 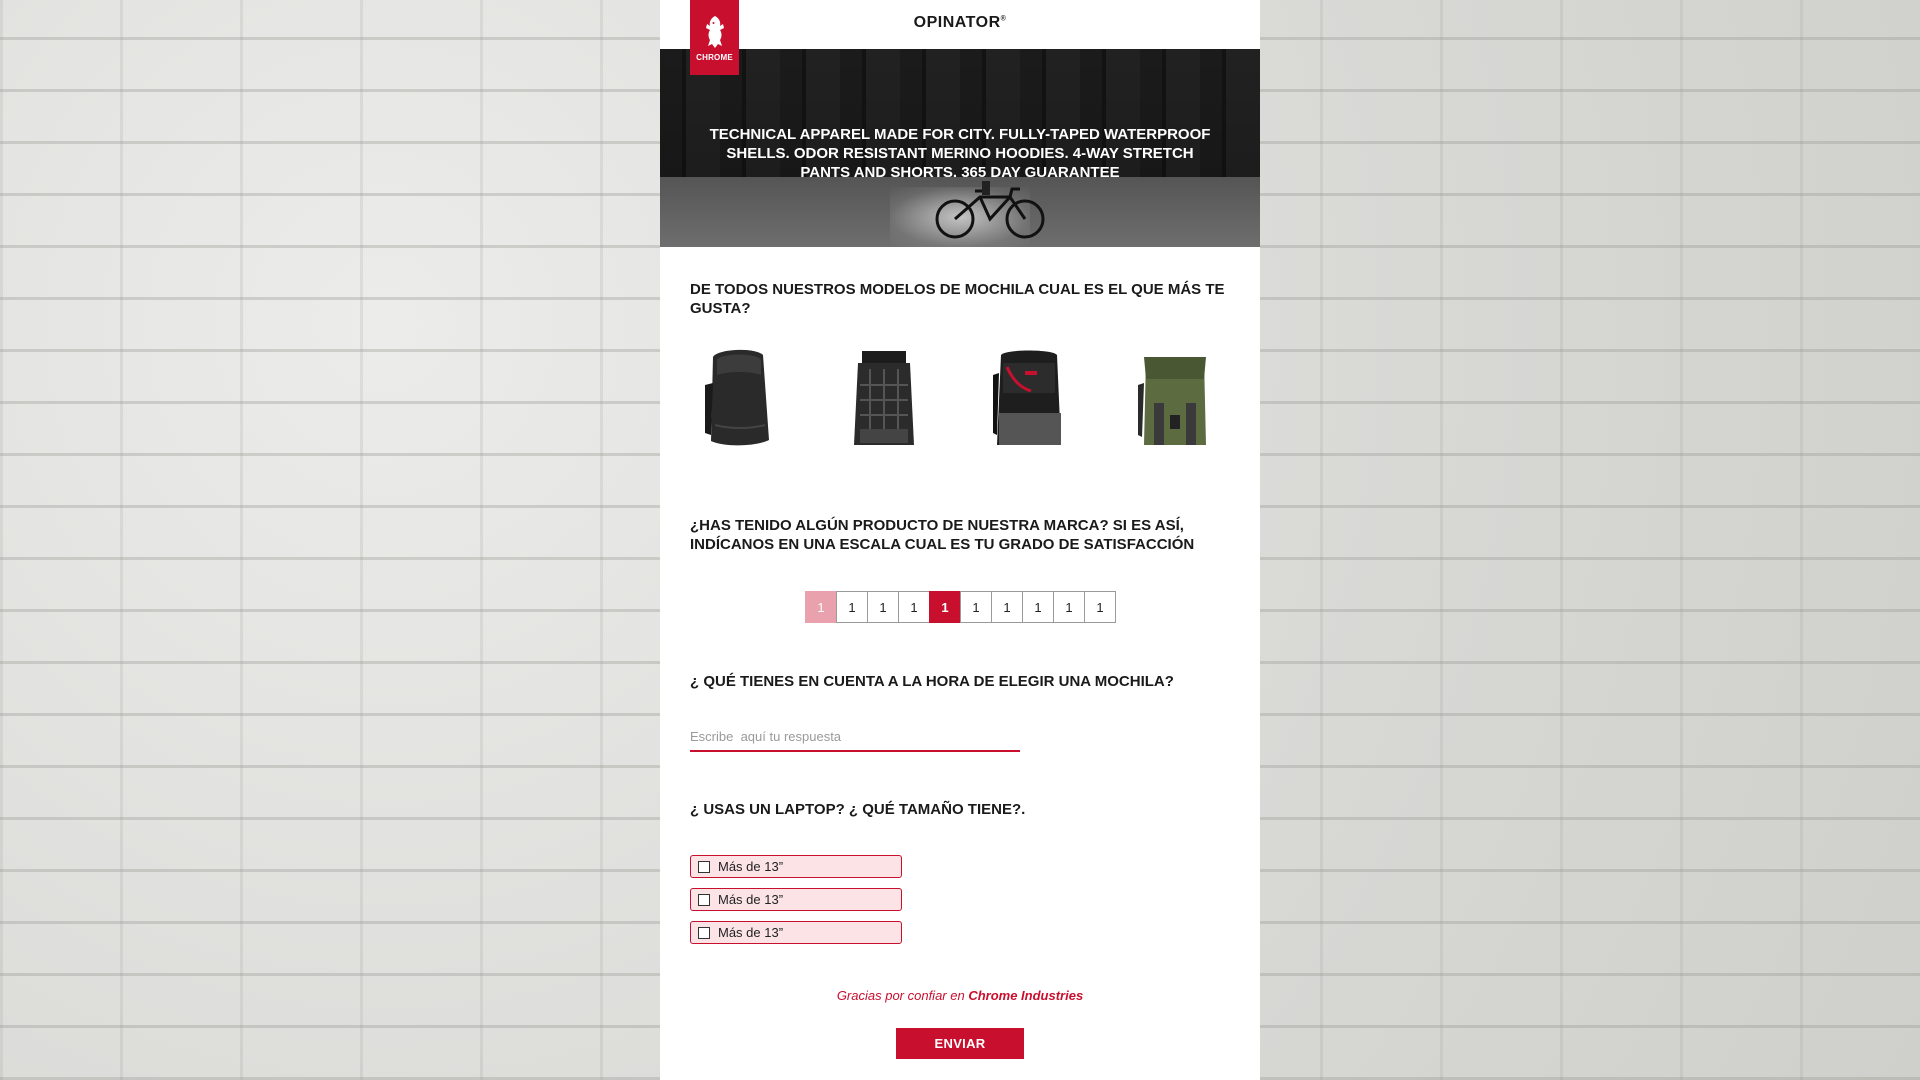 I want to click on scale-option-10: 1, so click(x=1100, y=607).